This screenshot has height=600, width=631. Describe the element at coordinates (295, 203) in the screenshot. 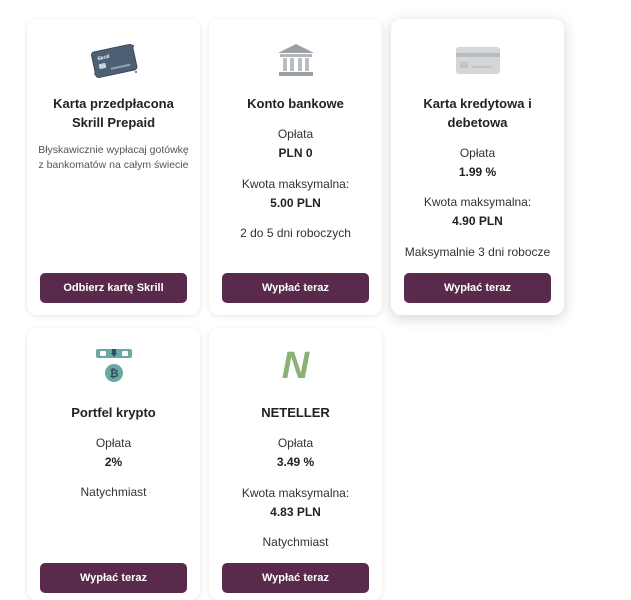

I see `max-amount-value: 5.00 PLN` at that location.